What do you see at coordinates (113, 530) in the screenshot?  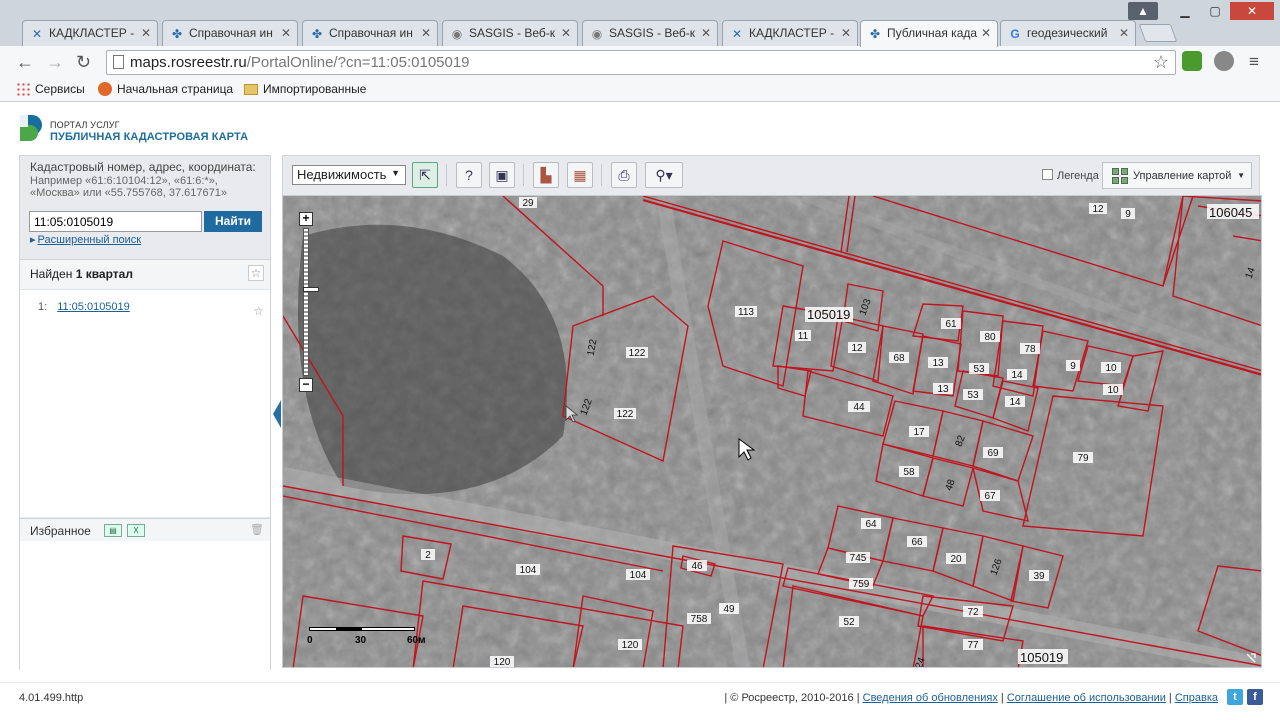 I see `import-icon: ▤` at bounding box center [113, 530].